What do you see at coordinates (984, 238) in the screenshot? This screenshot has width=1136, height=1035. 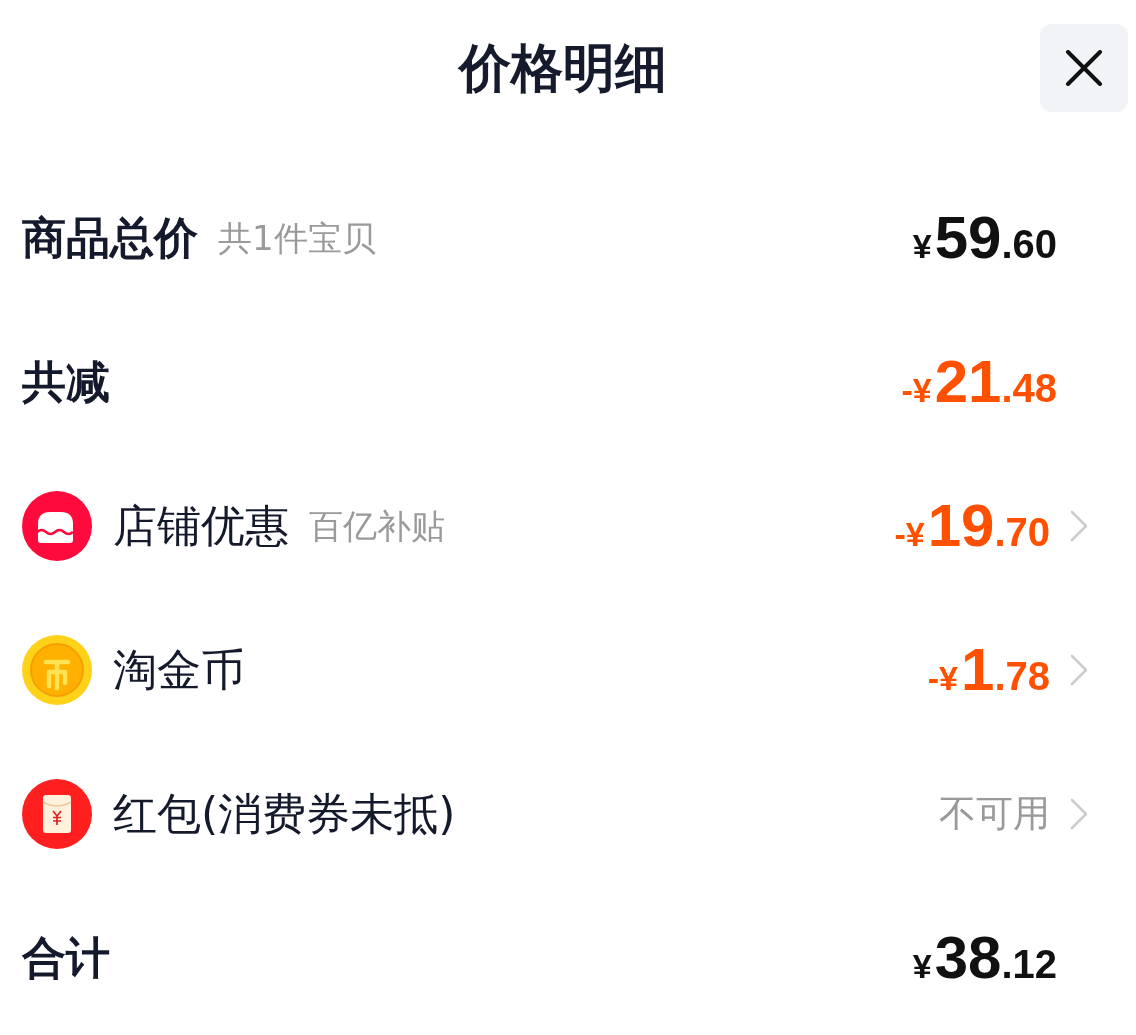 I see `price-amount: ¥59.60` at bounding box center [984, 238].